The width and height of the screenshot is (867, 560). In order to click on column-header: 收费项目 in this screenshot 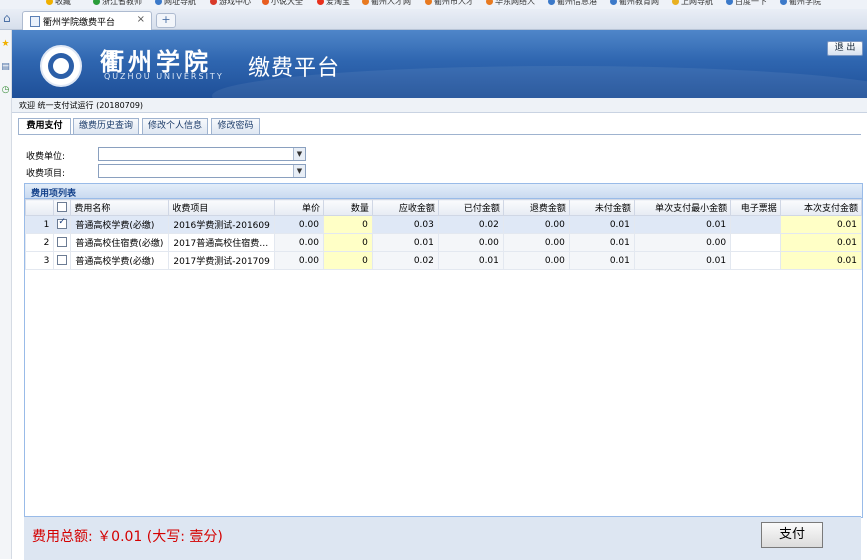, I will do `click(221, 207)`.